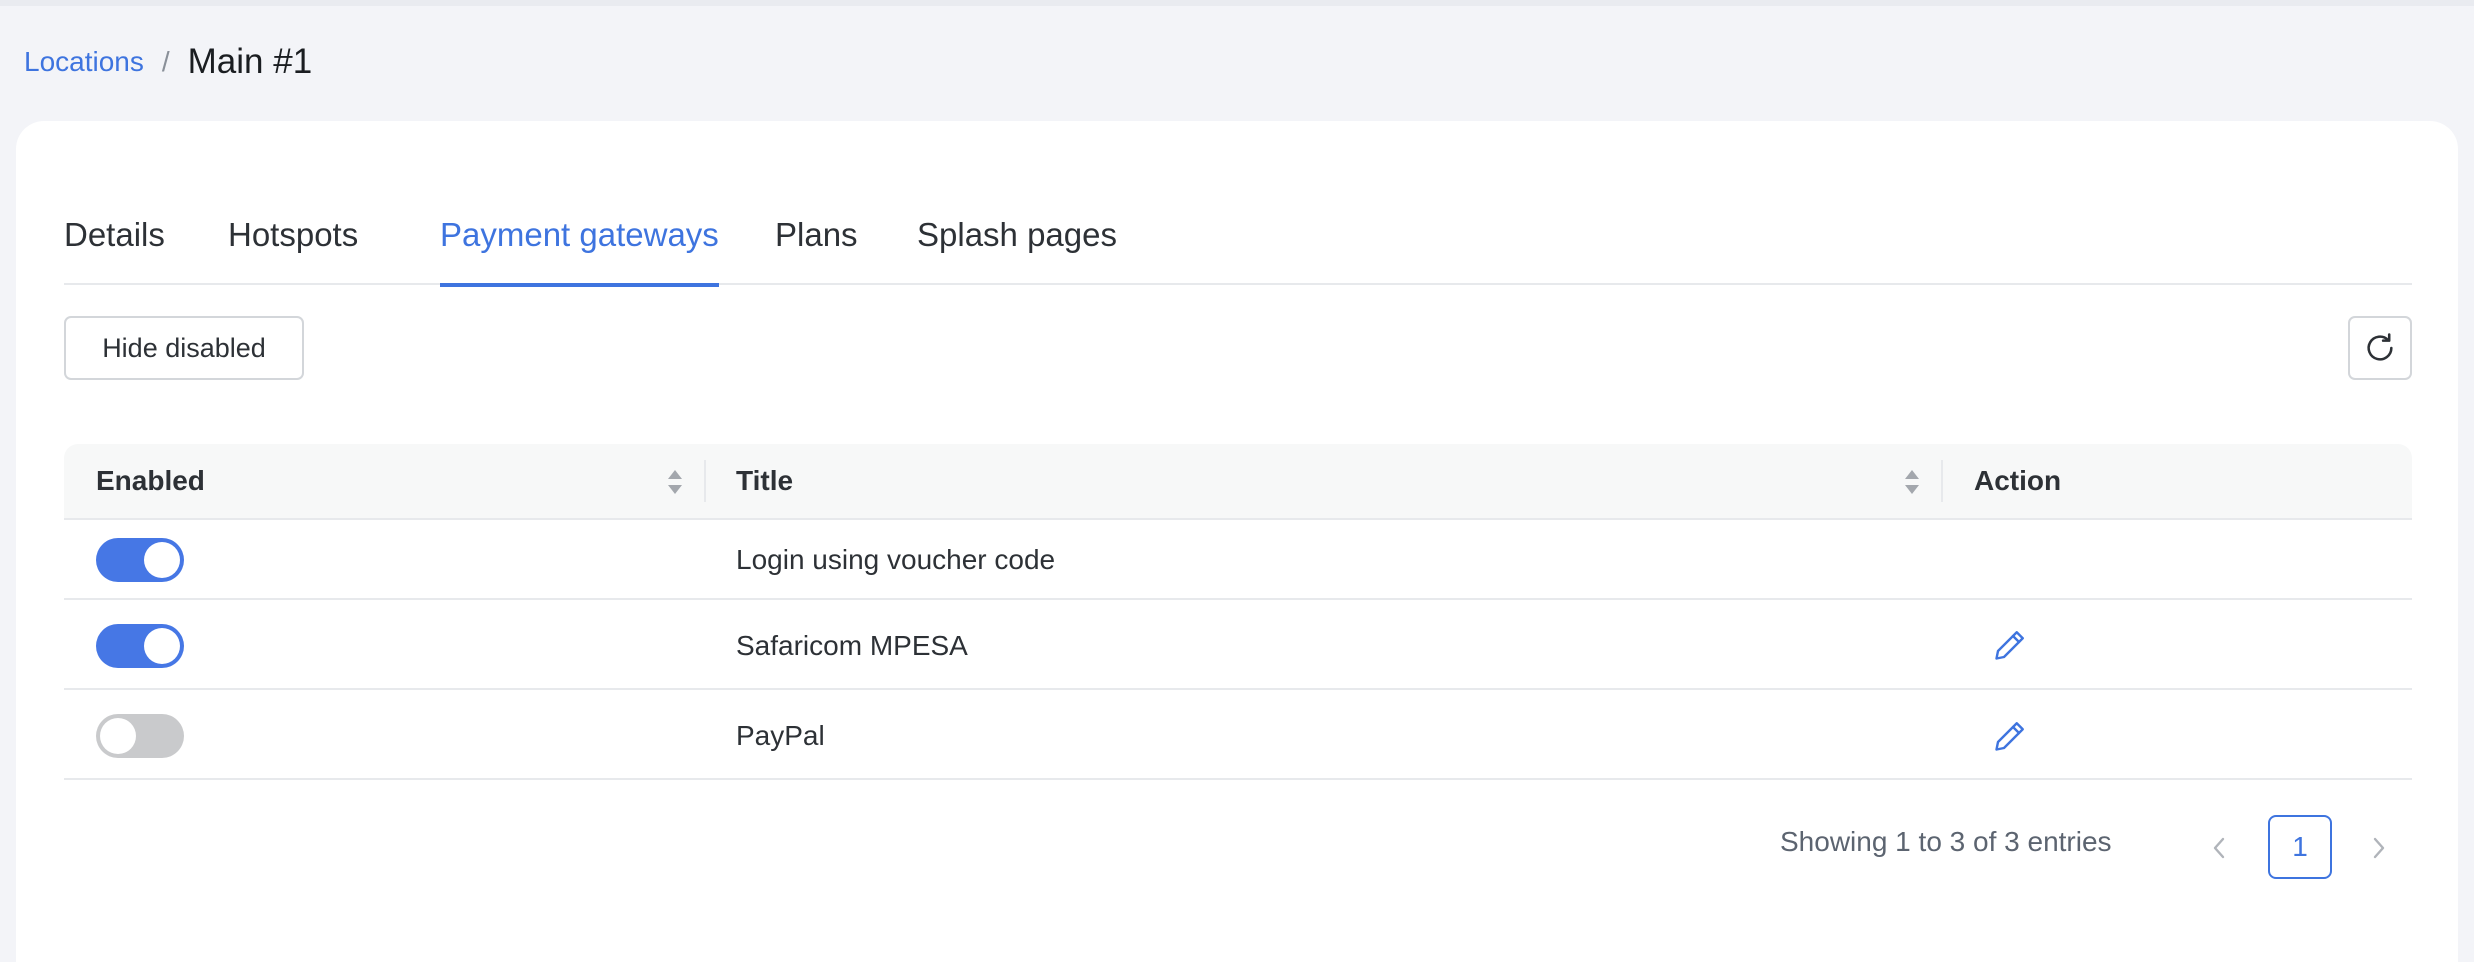 The height and width of the screenshot is (962, 2474). I want to click on next-page-button, so click(2379, 848).